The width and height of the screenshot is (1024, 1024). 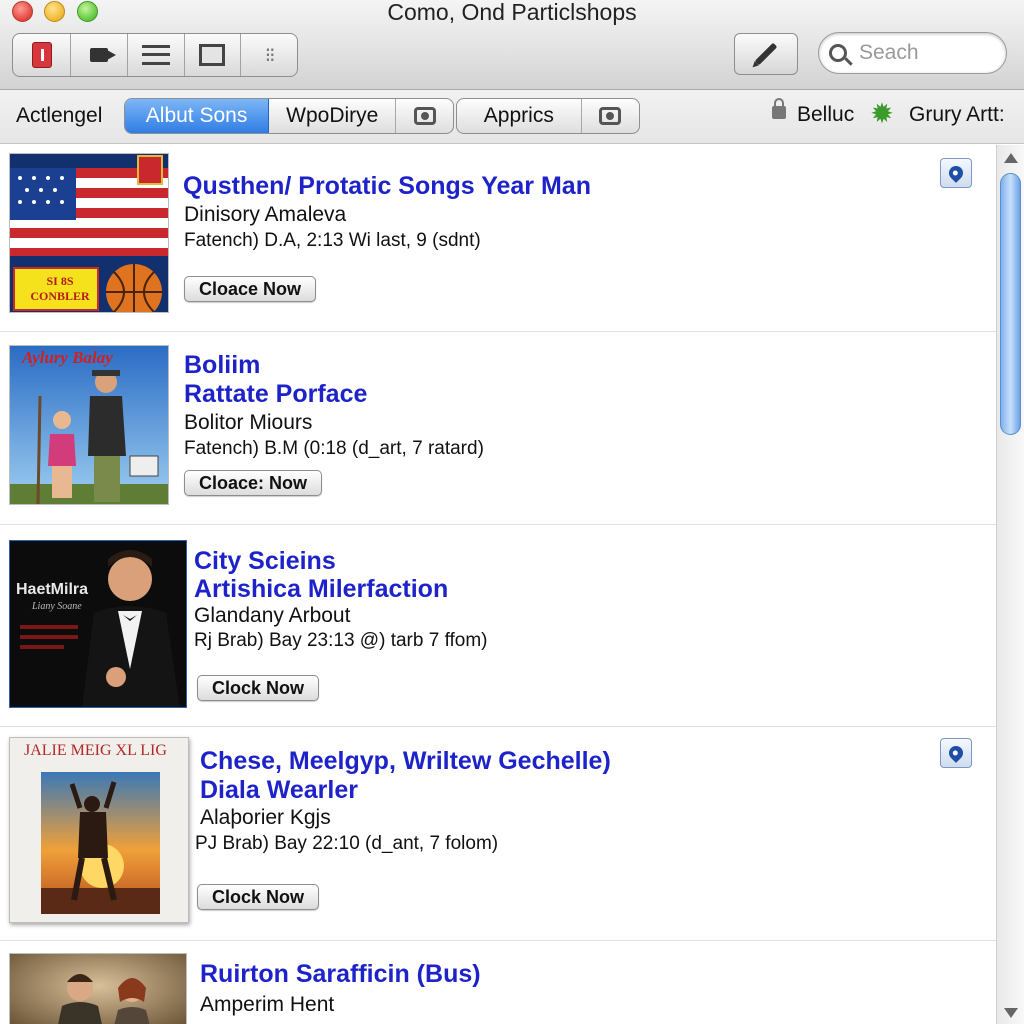 I want to click on grip-button: ⁝⁝, so click(x=269, y=55).